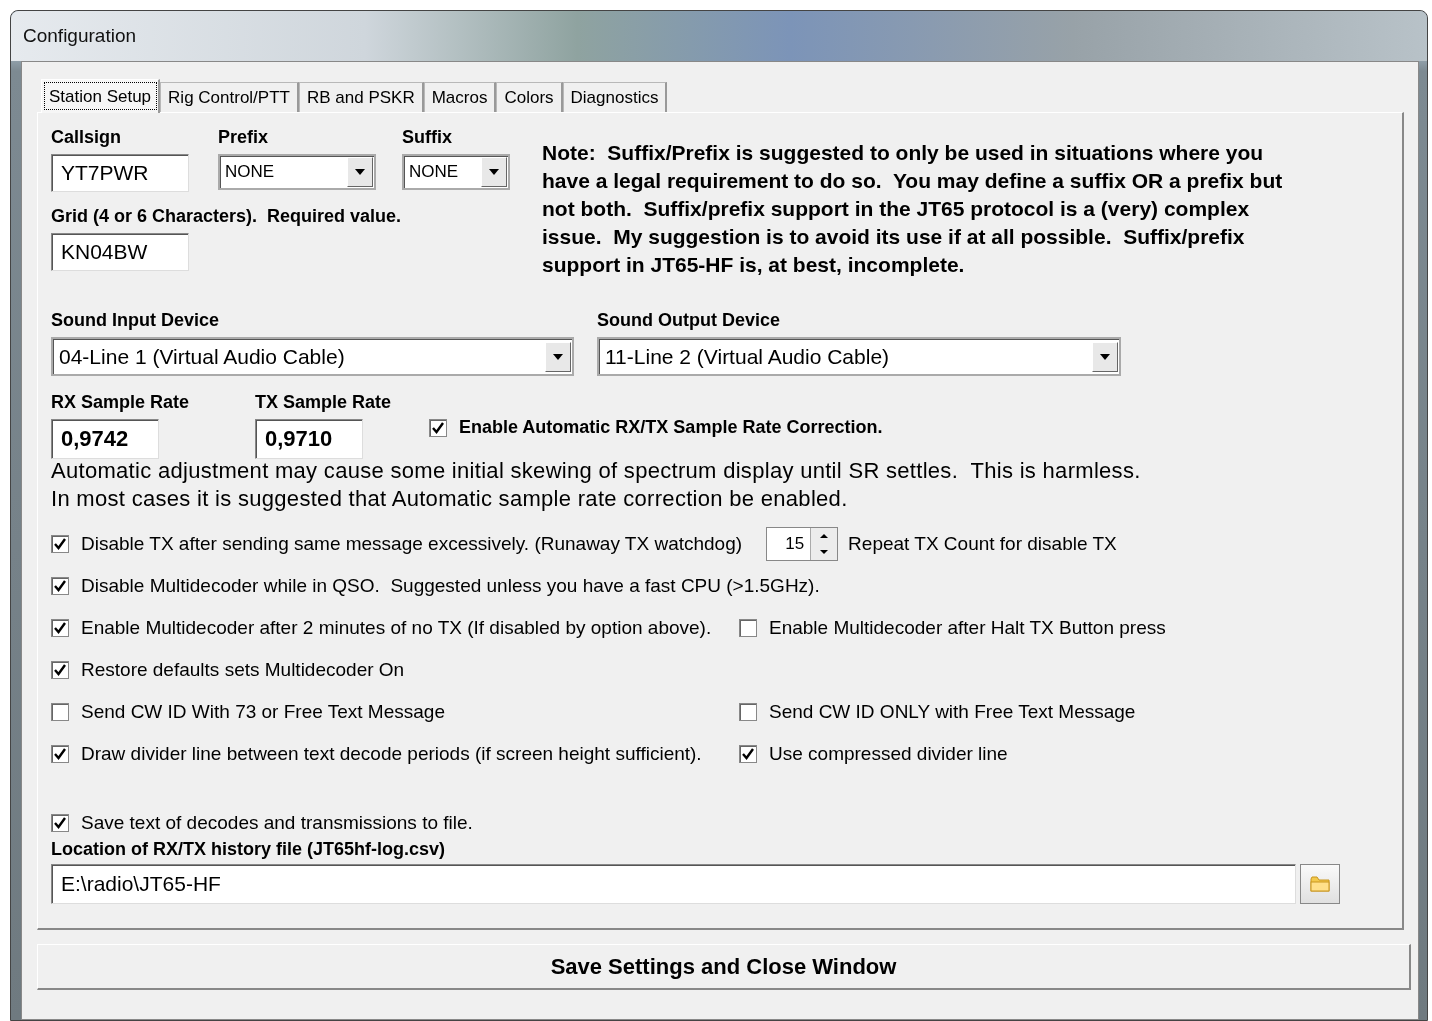  I want to click on field-label: Grid (4 or 6 Characters). Required value., so click(227, 216).